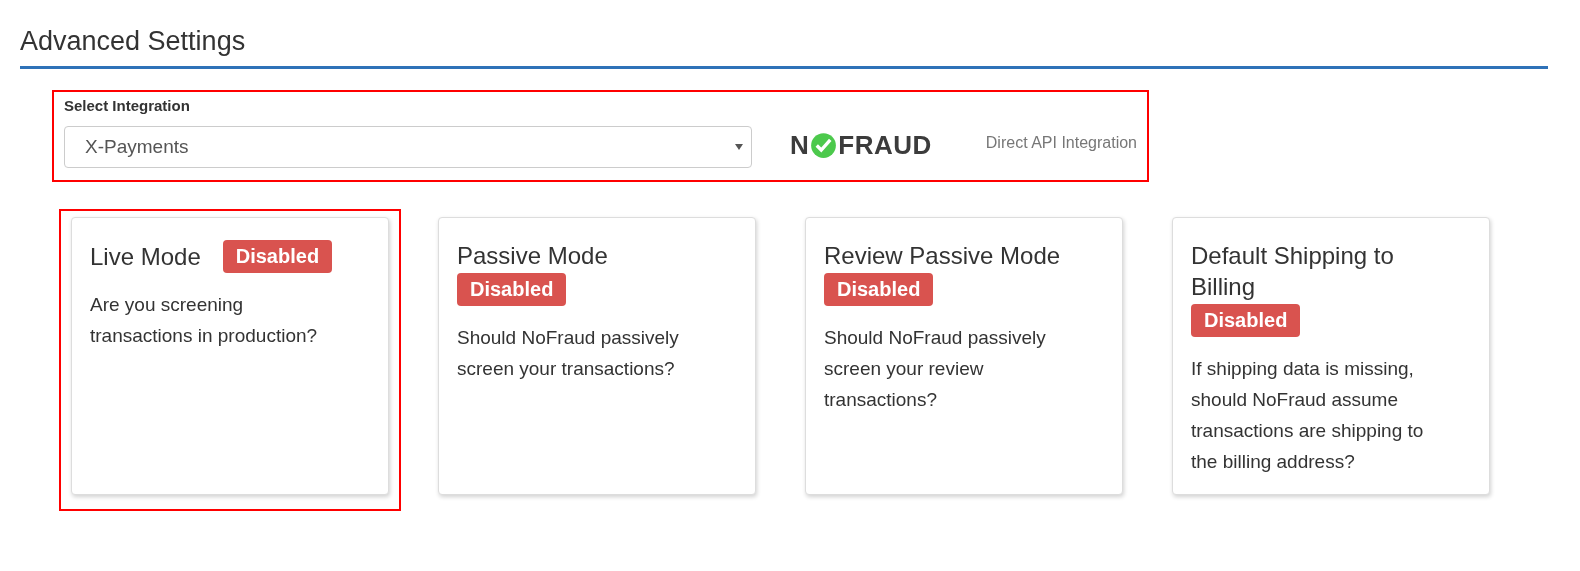 This screenshot has height=571, width=1580. What do you see at coordinates (942, 256) in the screenshot?
I see `card-title: Review Passive Mode` at bounding box center [942, 256].